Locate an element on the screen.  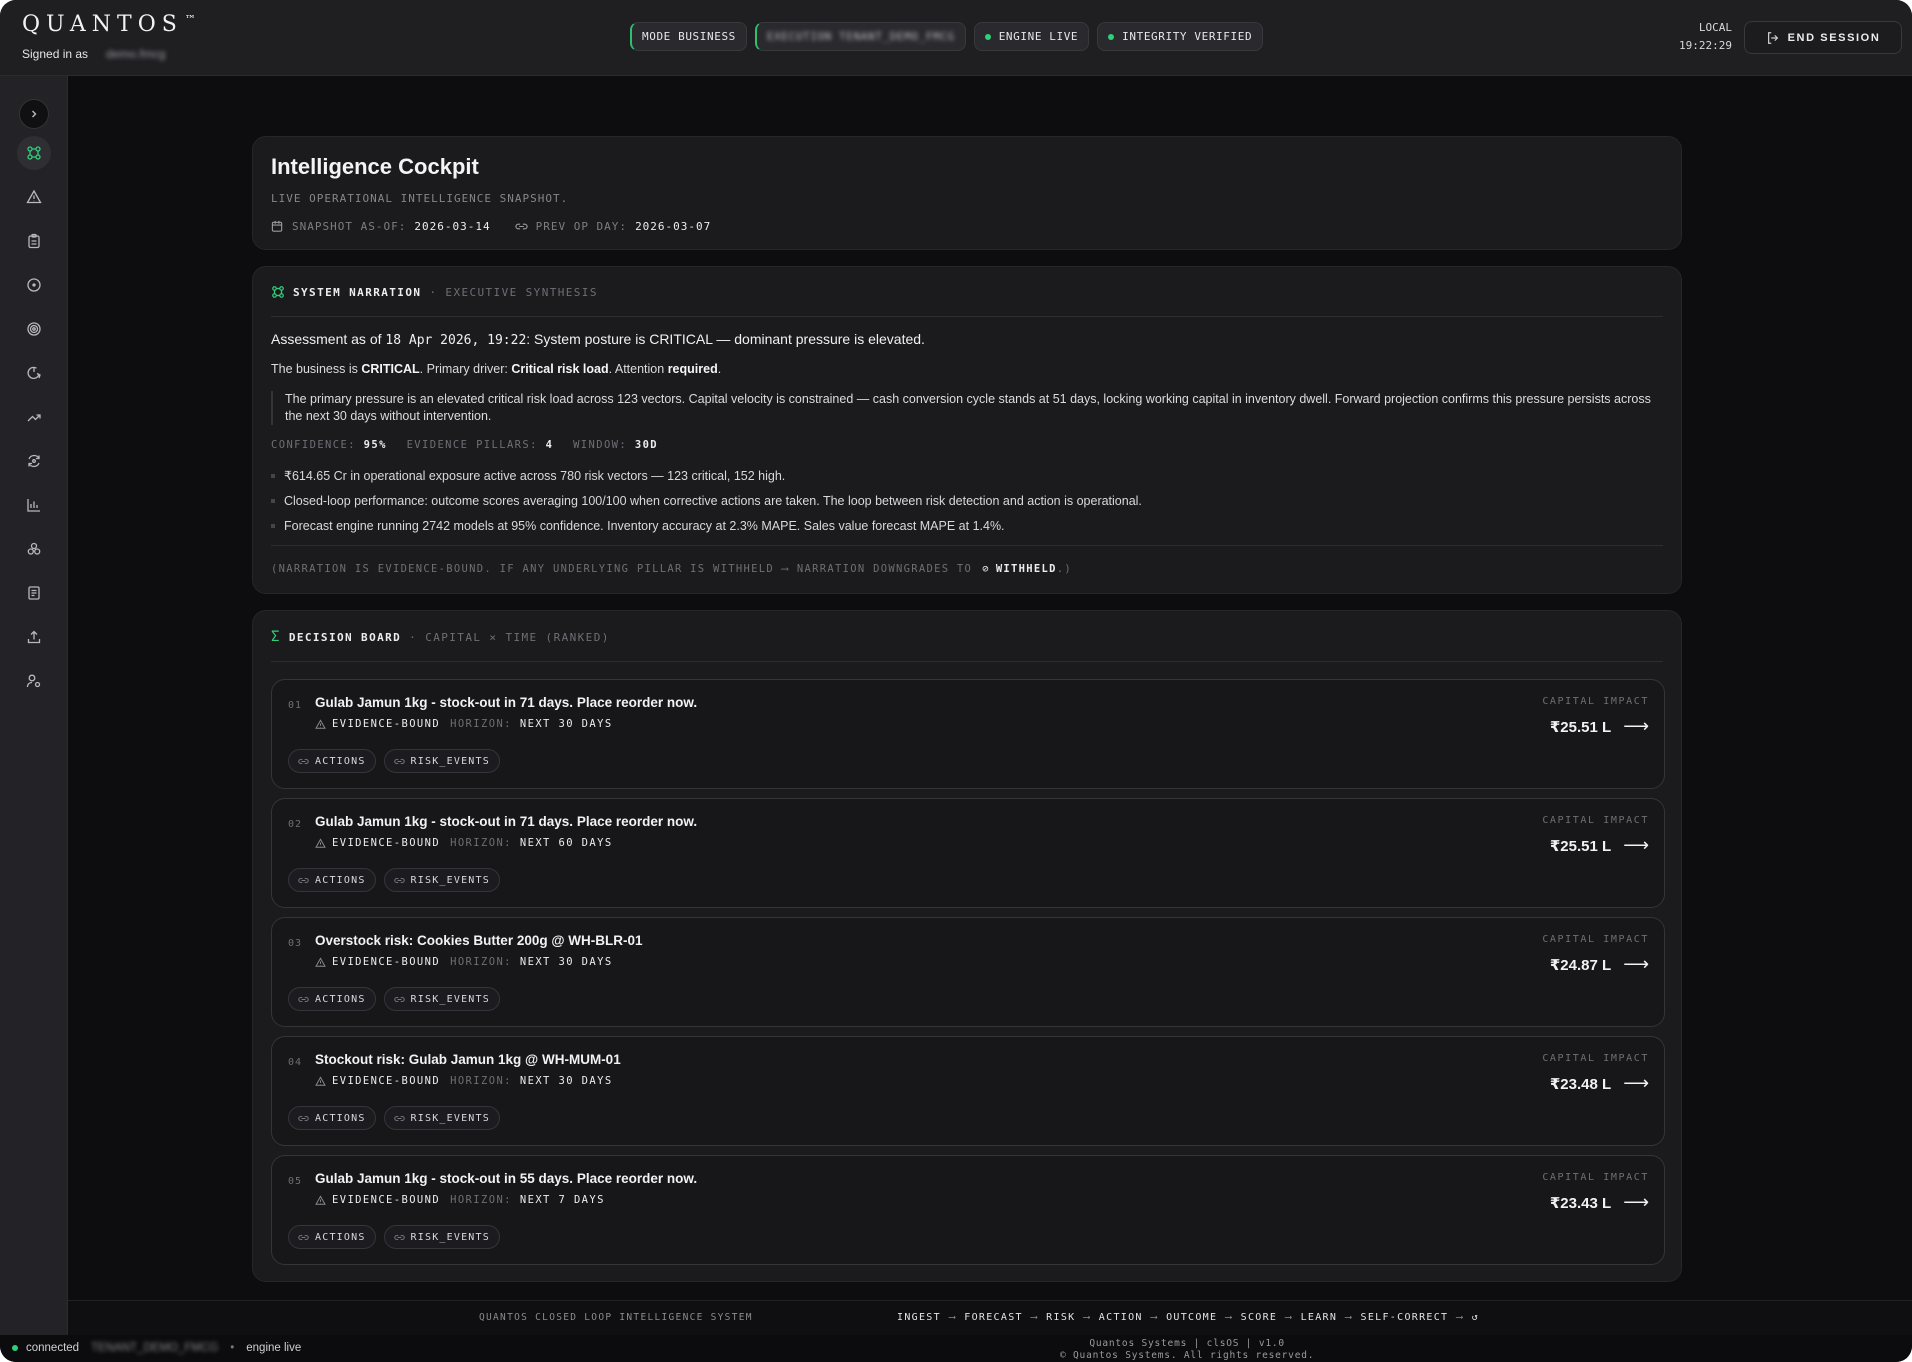
clock-label: LOCAL is located at coordinates (1715, 27).